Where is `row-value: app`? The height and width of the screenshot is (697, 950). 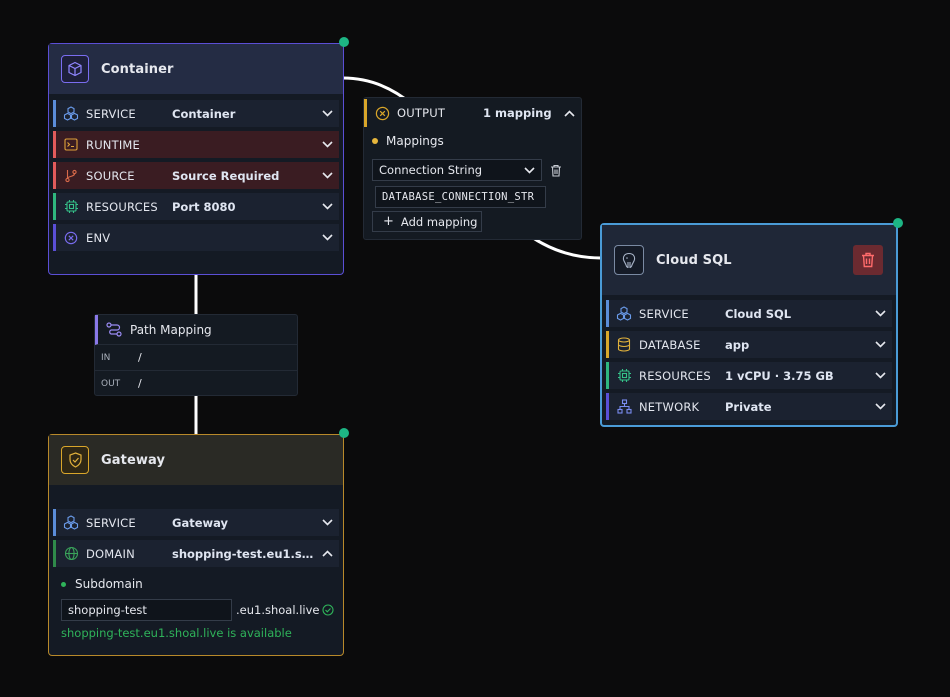 row-value: app is located at coordinates (737, 344).